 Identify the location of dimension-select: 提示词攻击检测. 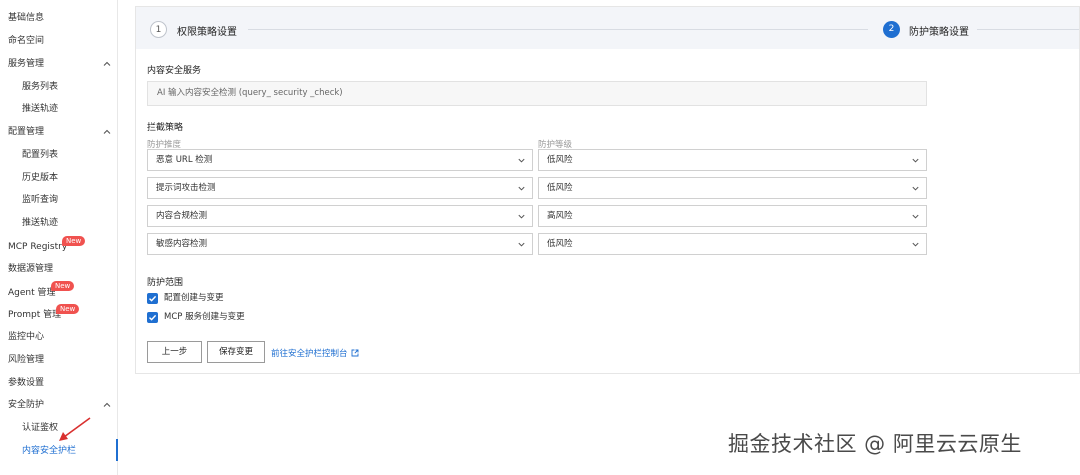
(340, 188).